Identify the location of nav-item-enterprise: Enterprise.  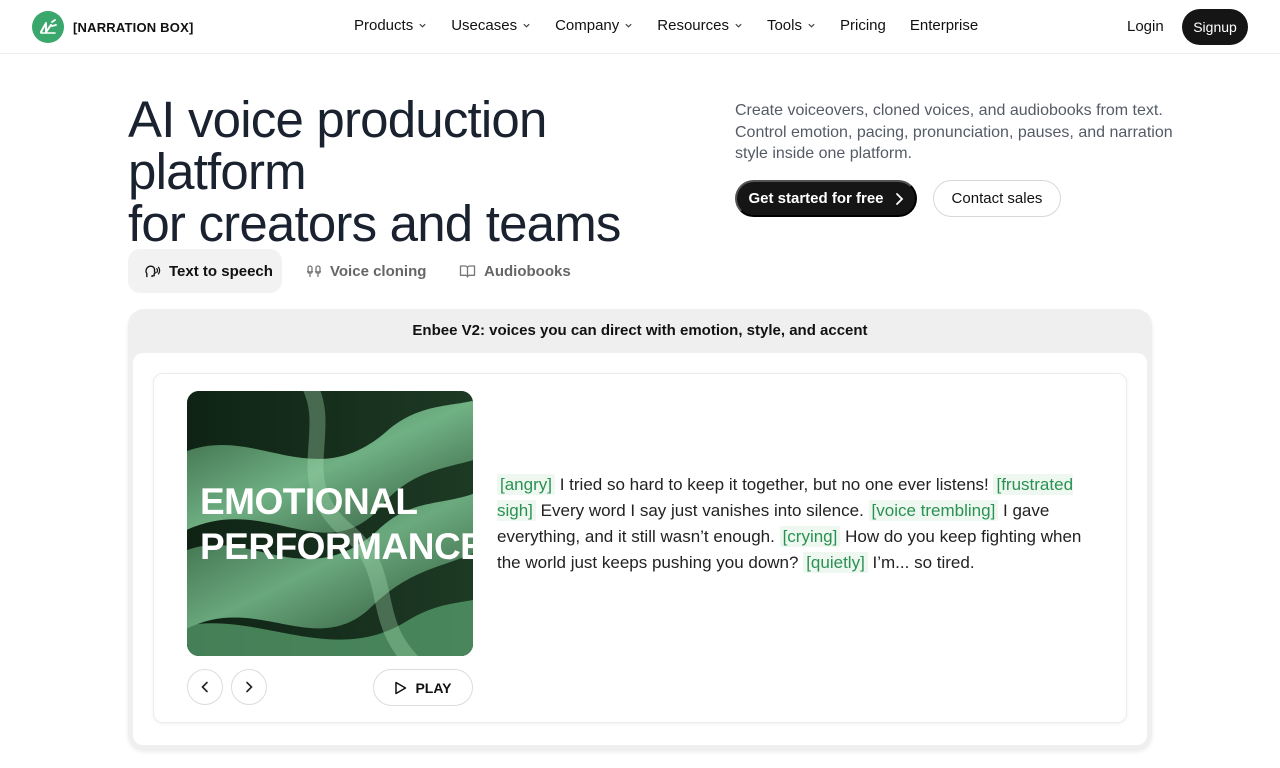
(944, 25).